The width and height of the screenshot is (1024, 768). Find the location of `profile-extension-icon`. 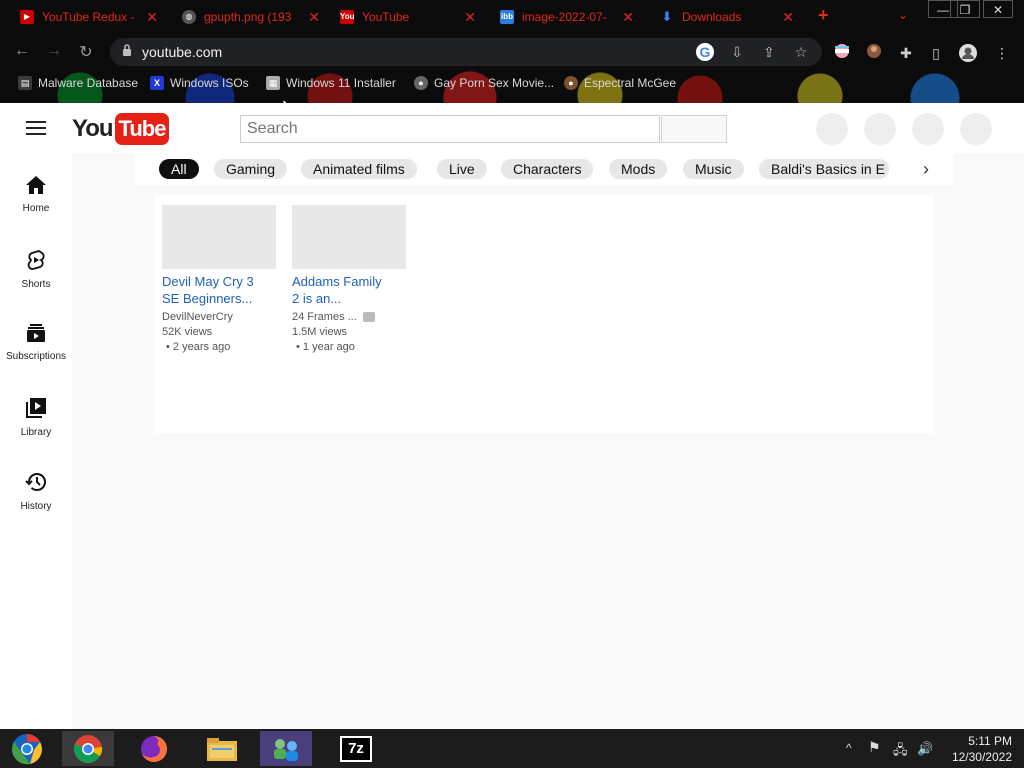

profile-extension-icon is located at coordinates (874, 53).